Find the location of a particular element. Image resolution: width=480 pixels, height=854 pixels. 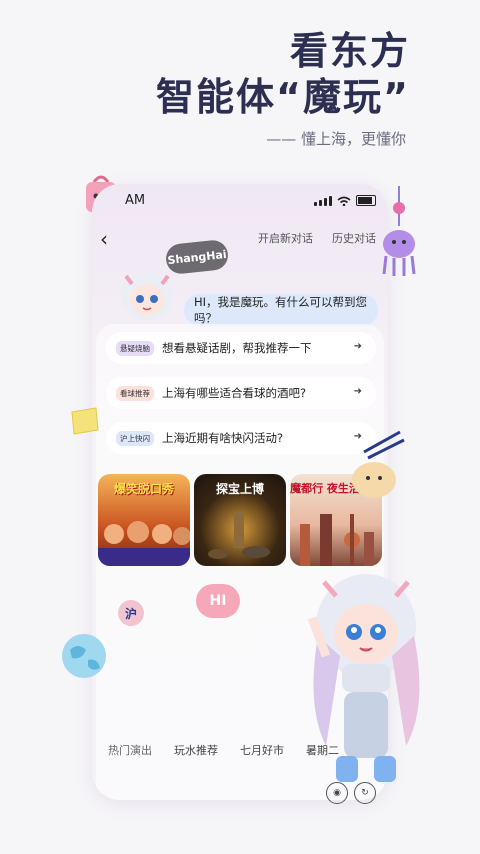

status-time: AM is located at coordinates (135, 200).